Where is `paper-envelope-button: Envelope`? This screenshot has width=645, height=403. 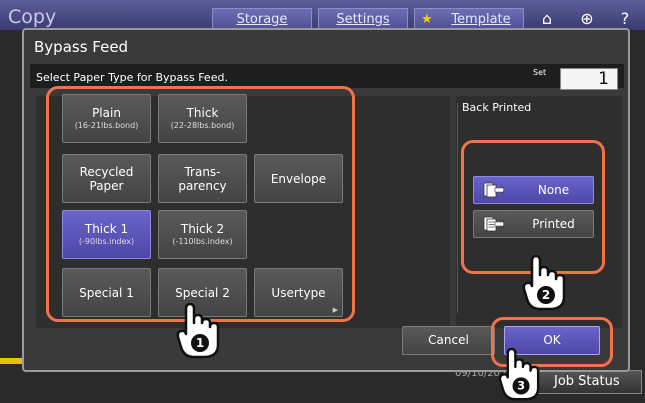
paper-envelope-button: Envelope is located at coordinates (298, 178).